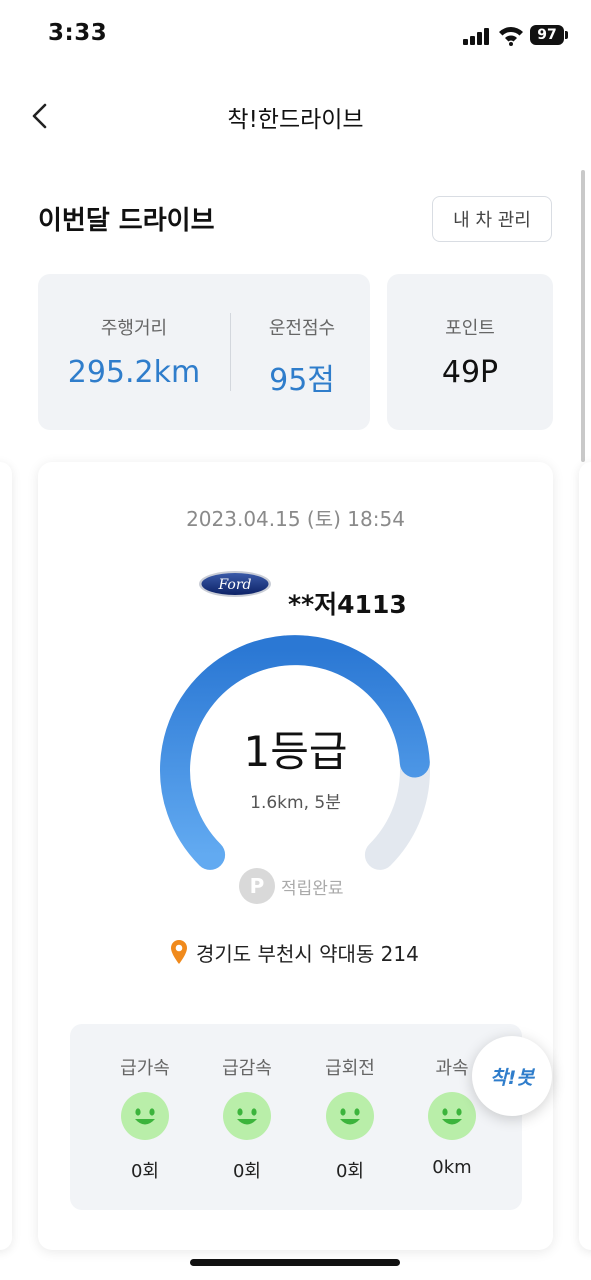  What do you see at coordinates (295, 751) in the screenshot?
I see `drive-grade: 1등급` at bounding box center [295, 751].